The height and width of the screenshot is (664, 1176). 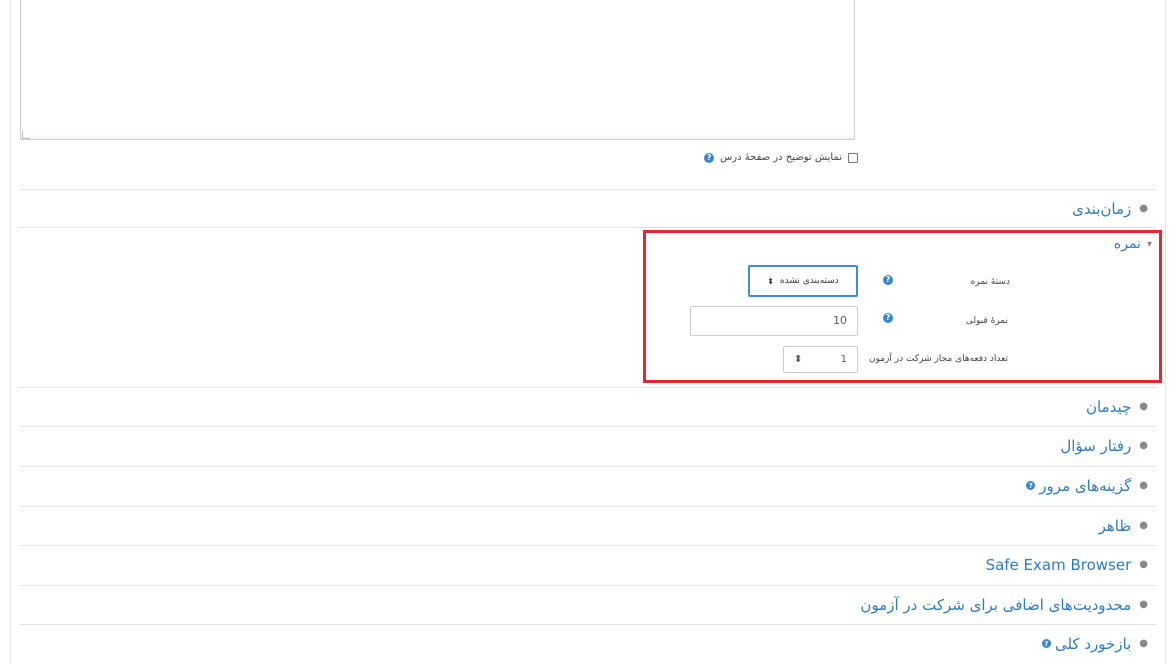 I want to click on section-question-behaviour-title: رفتار سؤال, so click(x=1095, y=446).